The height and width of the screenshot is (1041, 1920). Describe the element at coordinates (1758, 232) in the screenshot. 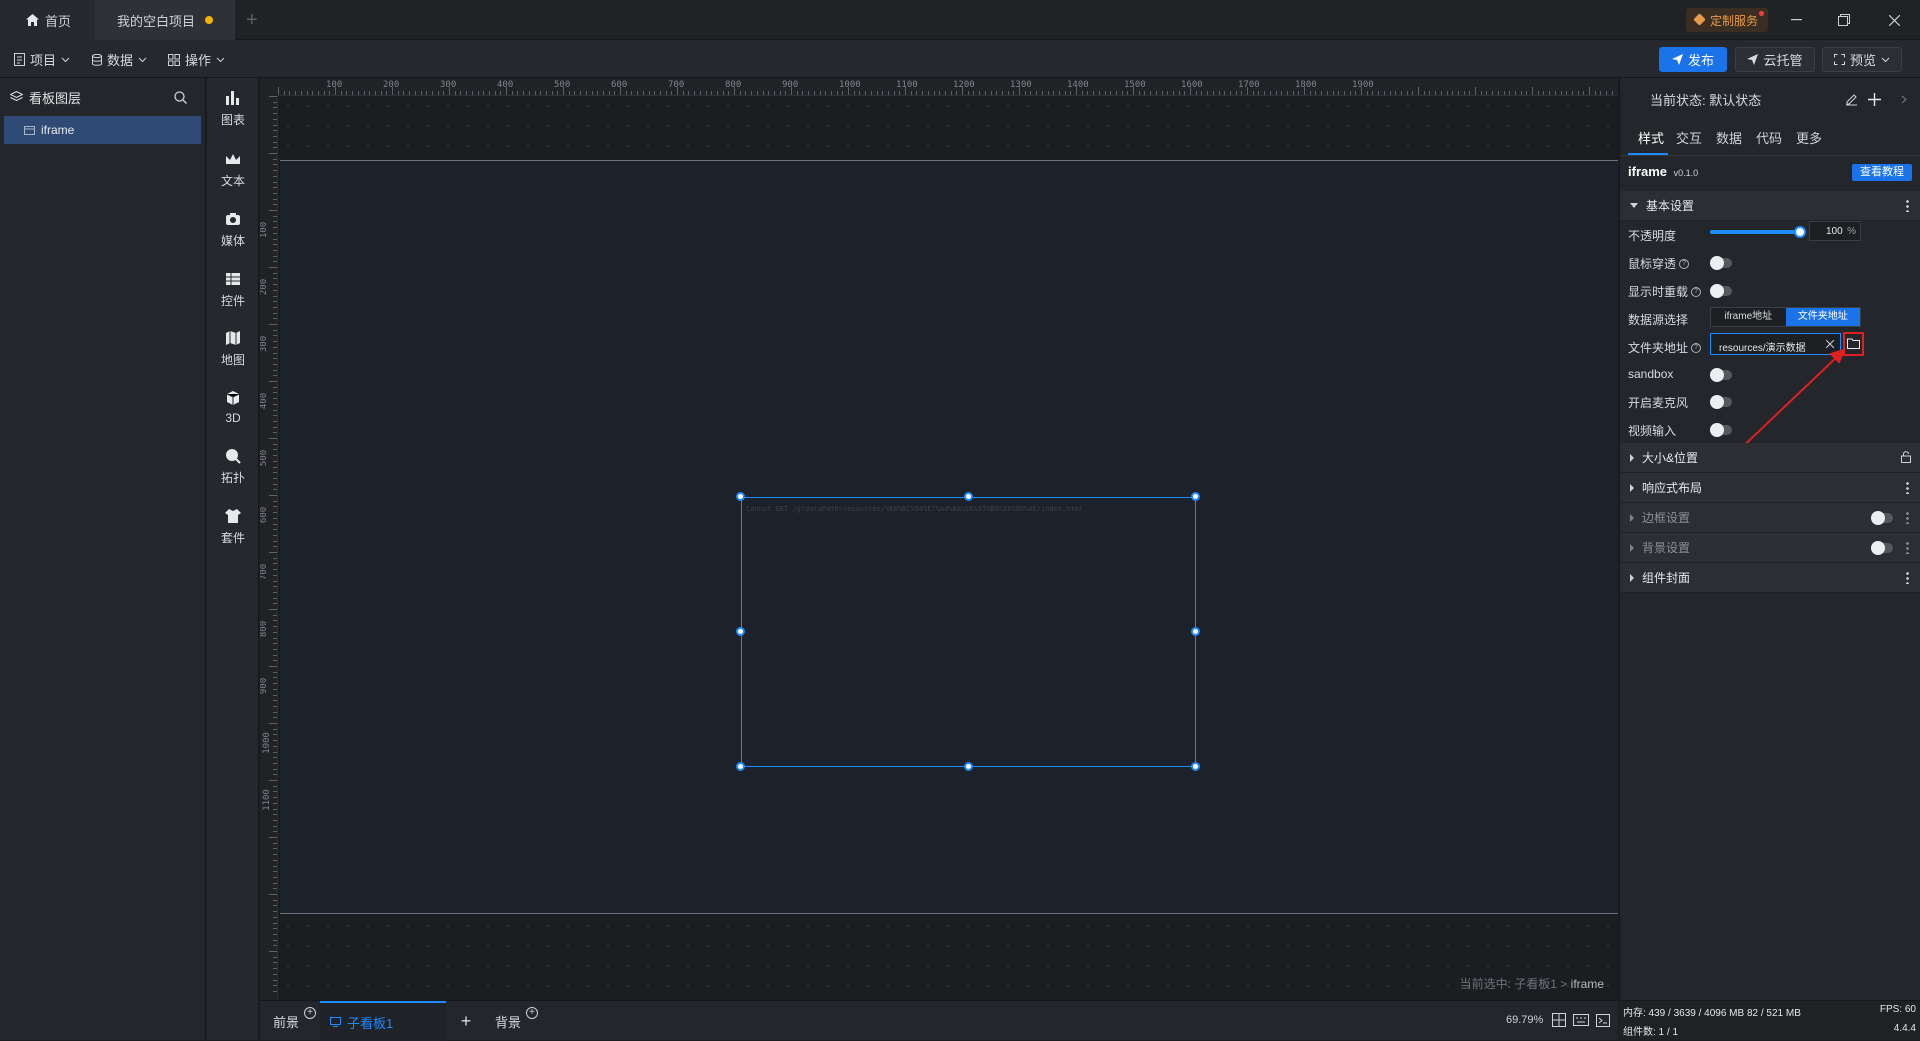

I see `opacity-slider` at that location.